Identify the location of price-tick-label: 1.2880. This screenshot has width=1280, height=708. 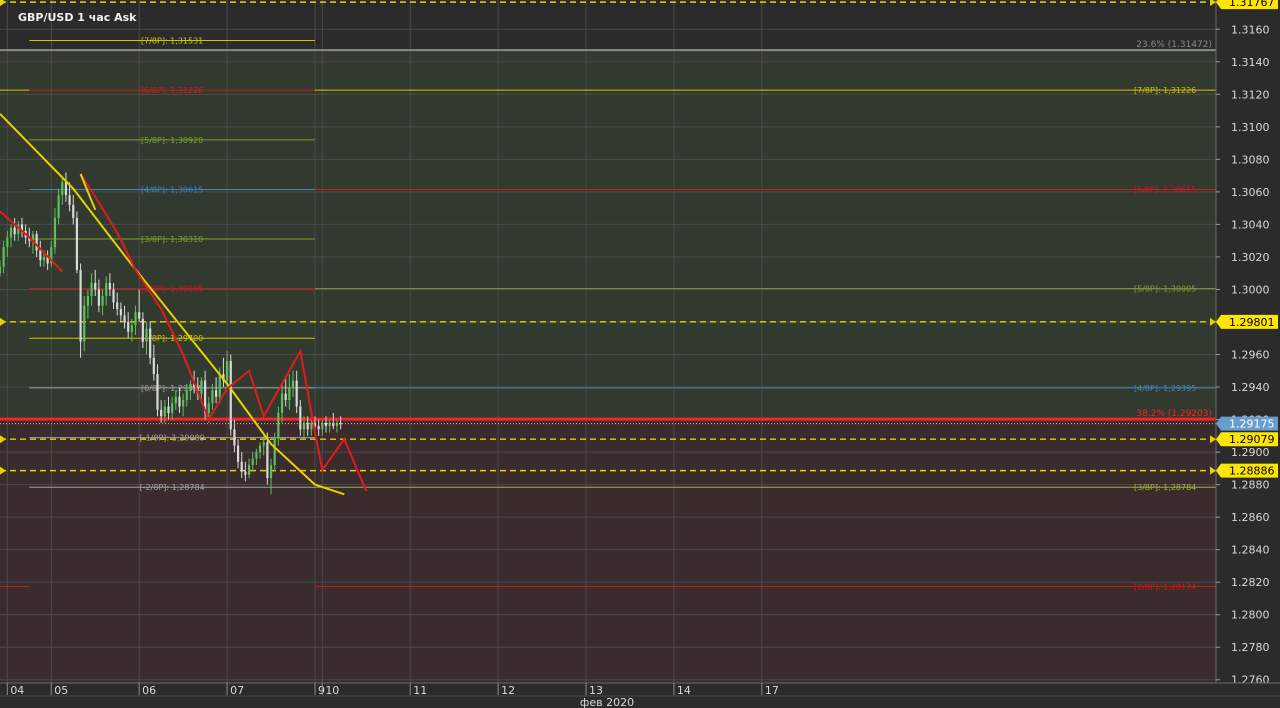
(1250, 485).